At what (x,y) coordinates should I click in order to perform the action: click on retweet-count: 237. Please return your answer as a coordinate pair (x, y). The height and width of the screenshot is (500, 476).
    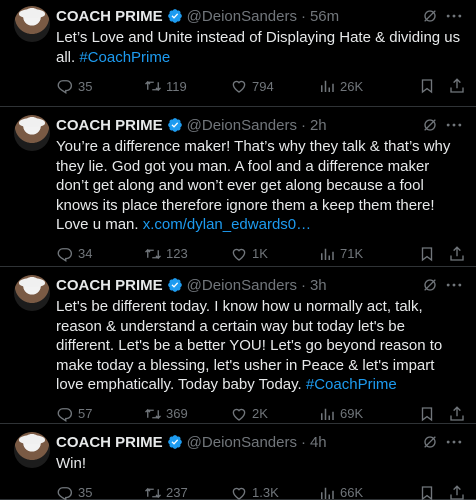
    Looking at the image, I should click on (177, 492).